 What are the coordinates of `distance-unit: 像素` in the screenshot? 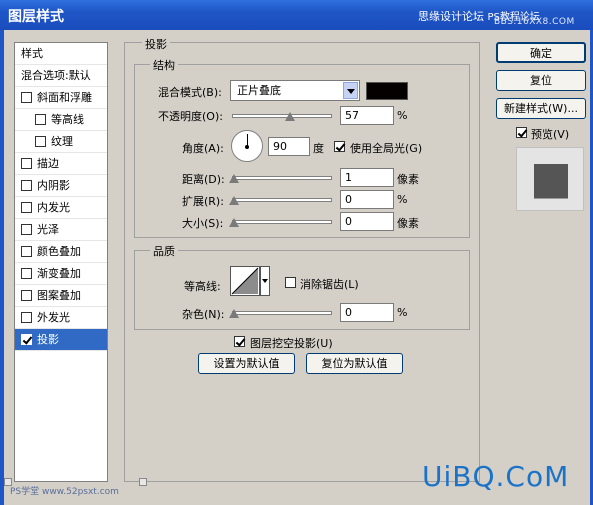 It's located at (408, 179).